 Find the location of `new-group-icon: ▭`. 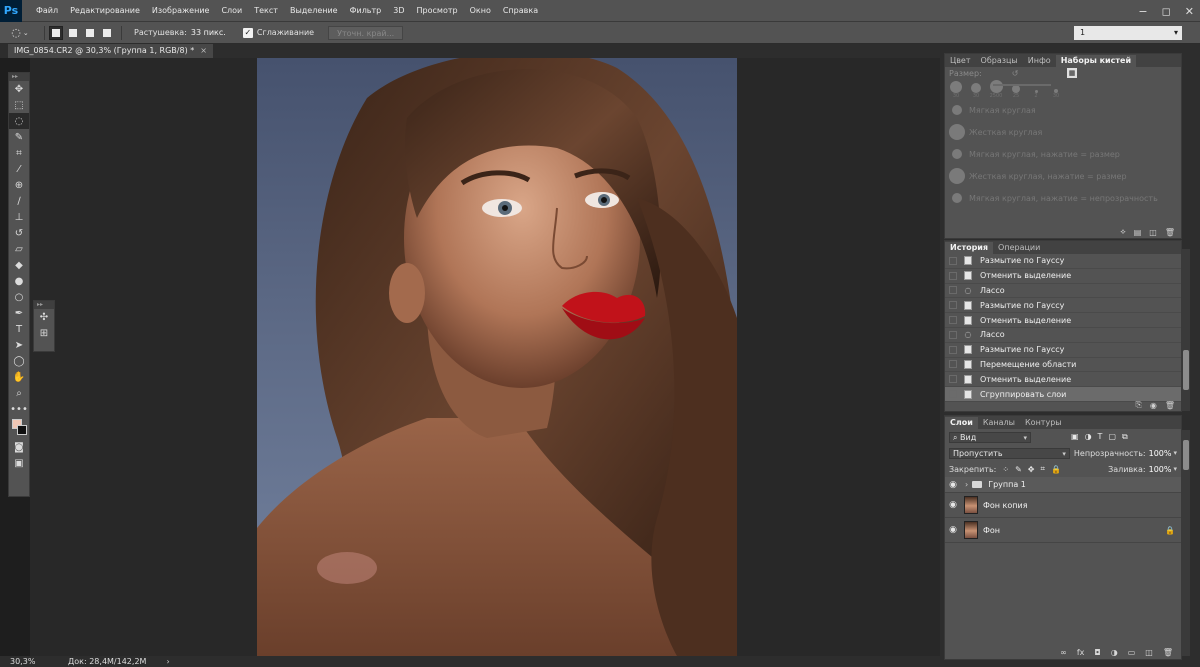

new-group-icon: ▭ is located at coordinates (1132, 652).